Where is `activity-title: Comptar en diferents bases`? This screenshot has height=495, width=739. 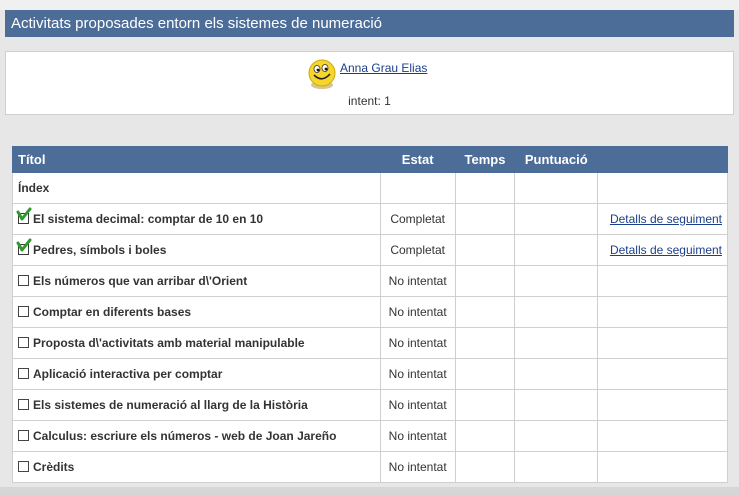 activity-title: Comptar en diferents bases is located at coordinates (112, 312).